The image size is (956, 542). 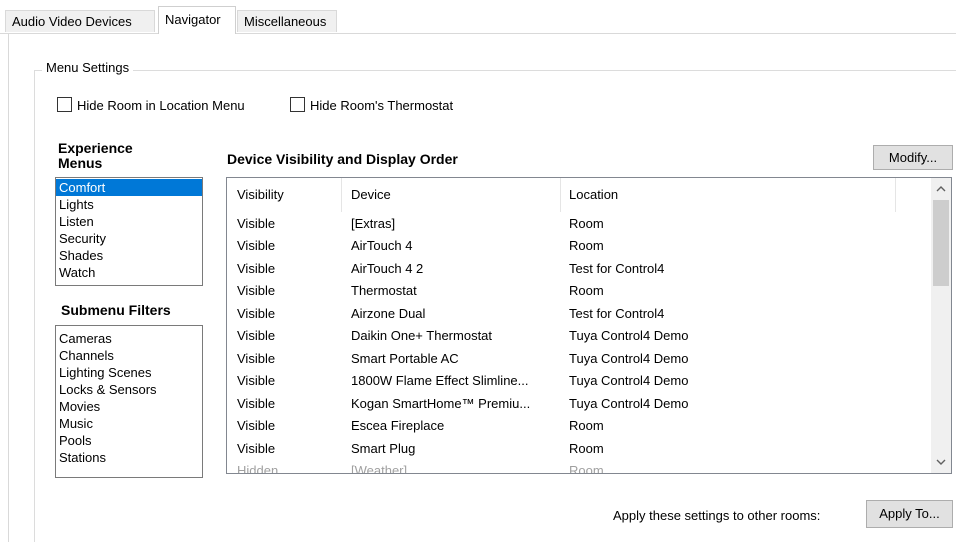 What do you see at coordinates (129, 440) in the screenshot?
I see `list-item: Pools` at bounding box center [129, 440].